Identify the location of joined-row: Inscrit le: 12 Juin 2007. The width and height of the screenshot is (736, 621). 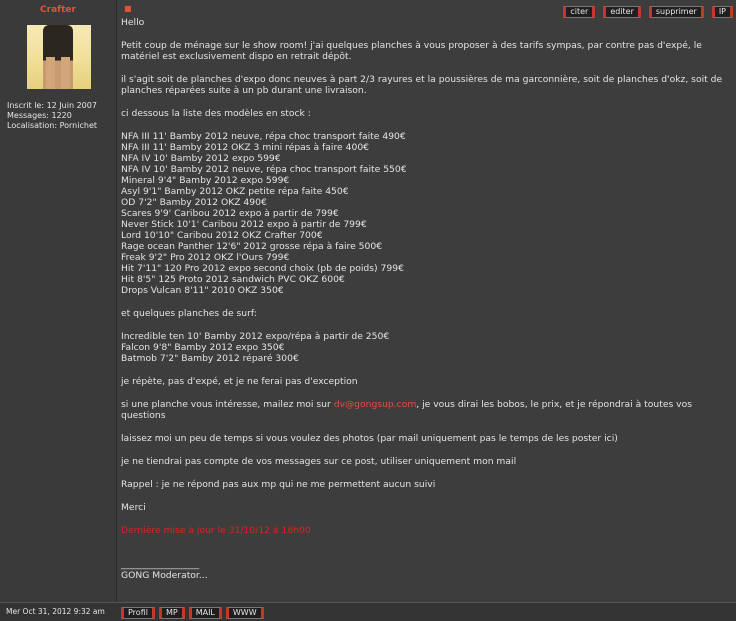
(52, 106).